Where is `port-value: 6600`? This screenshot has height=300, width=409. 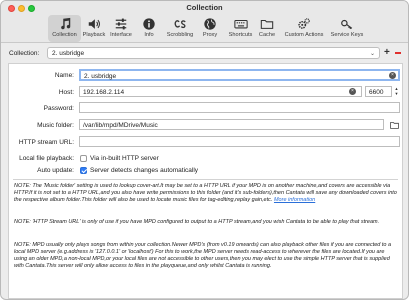
port-value: 6600 is located at coordinates (376, 92).